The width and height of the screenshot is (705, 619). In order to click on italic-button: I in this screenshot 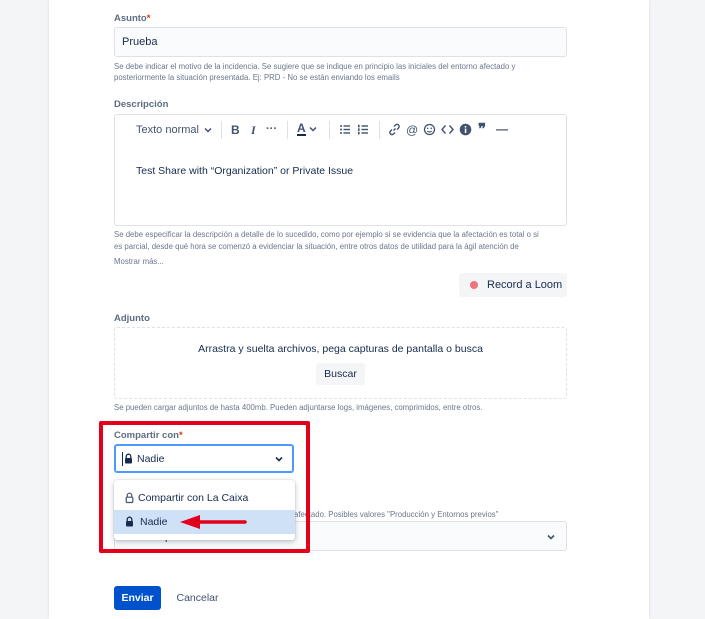, I will do `click(253, 130)`.